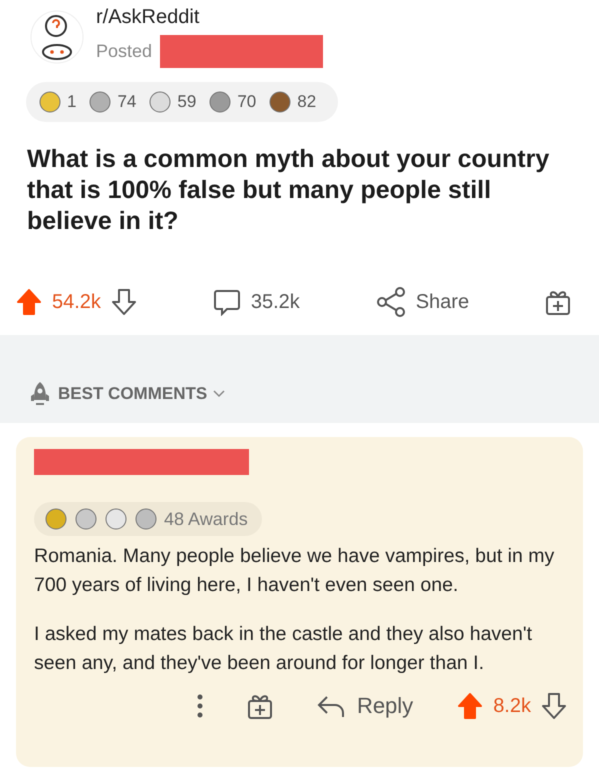 This screenshot has height=773, width=599. What do you see at coordinates (206, 519) in the screenshot?
I see `awards-count: 48 Awards` at bounding box center [206, 519].